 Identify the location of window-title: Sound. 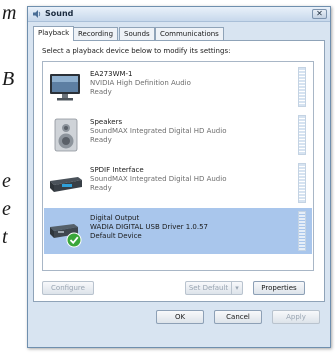
(59, 13).